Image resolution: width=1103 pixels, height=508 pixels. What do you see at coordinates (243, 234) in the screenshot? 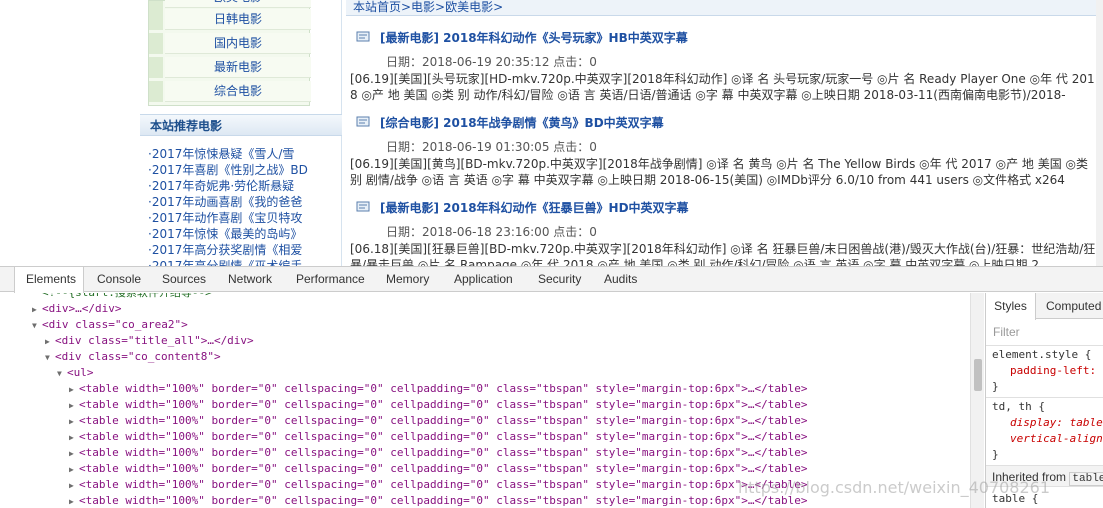
I see `recommend-link: ·2017年惊悚《最美的岛屿》` at bounding box center [243, 234].